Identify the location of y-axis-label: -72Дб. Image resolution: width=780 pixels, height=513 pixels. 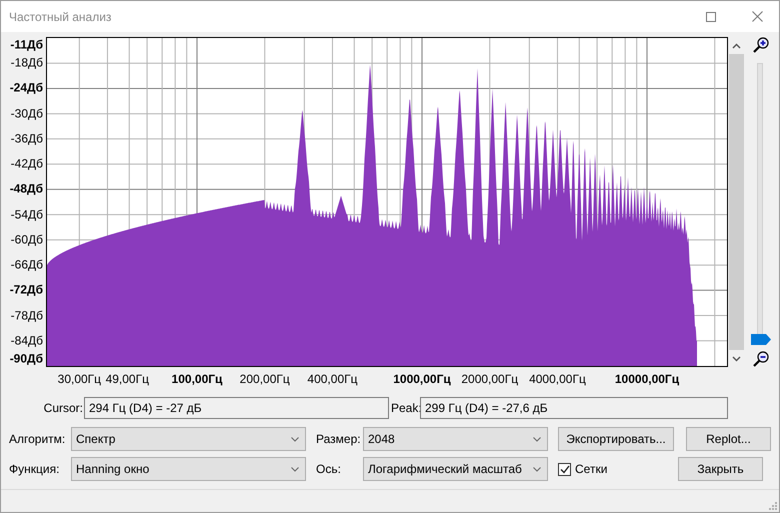
(26, 290).